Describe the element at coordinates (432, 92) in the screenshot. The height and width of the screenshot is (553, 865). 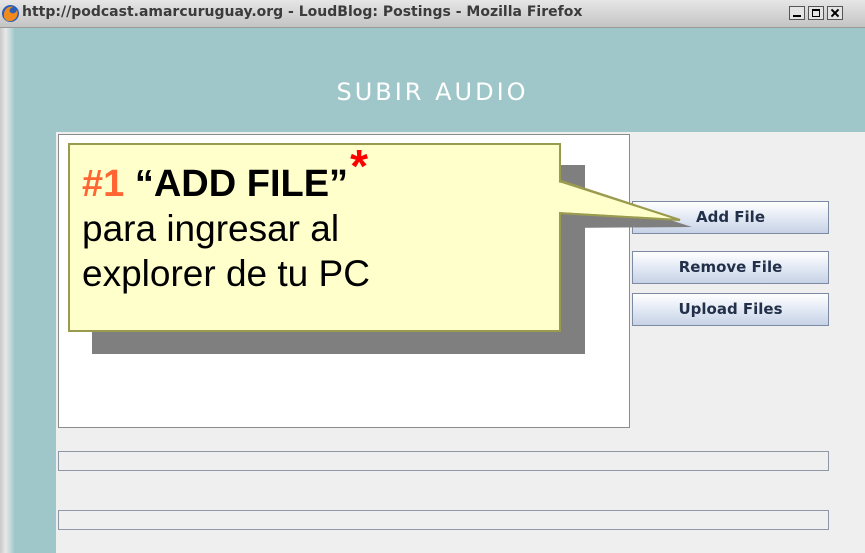
I see `page-heading: SUBIR AUDIO` at that location.